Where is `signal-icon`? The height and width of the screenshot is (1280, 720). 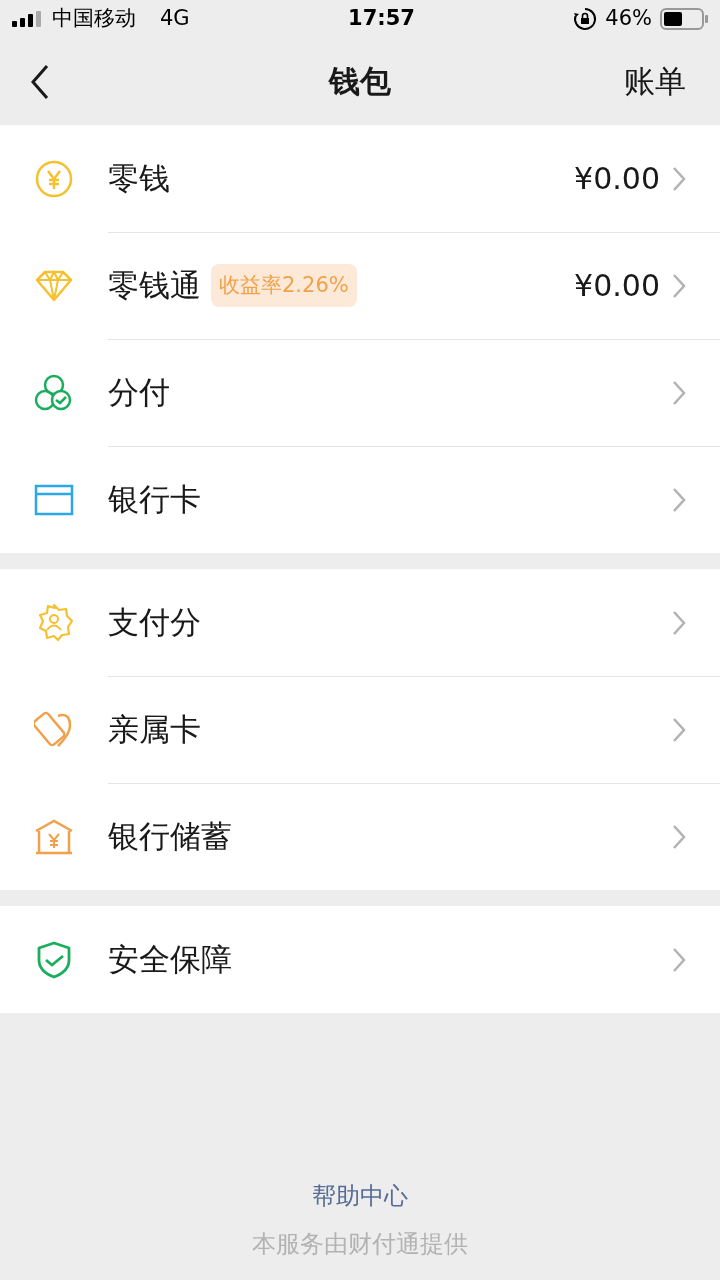 signal-icon is located at coordinates (28, 19).